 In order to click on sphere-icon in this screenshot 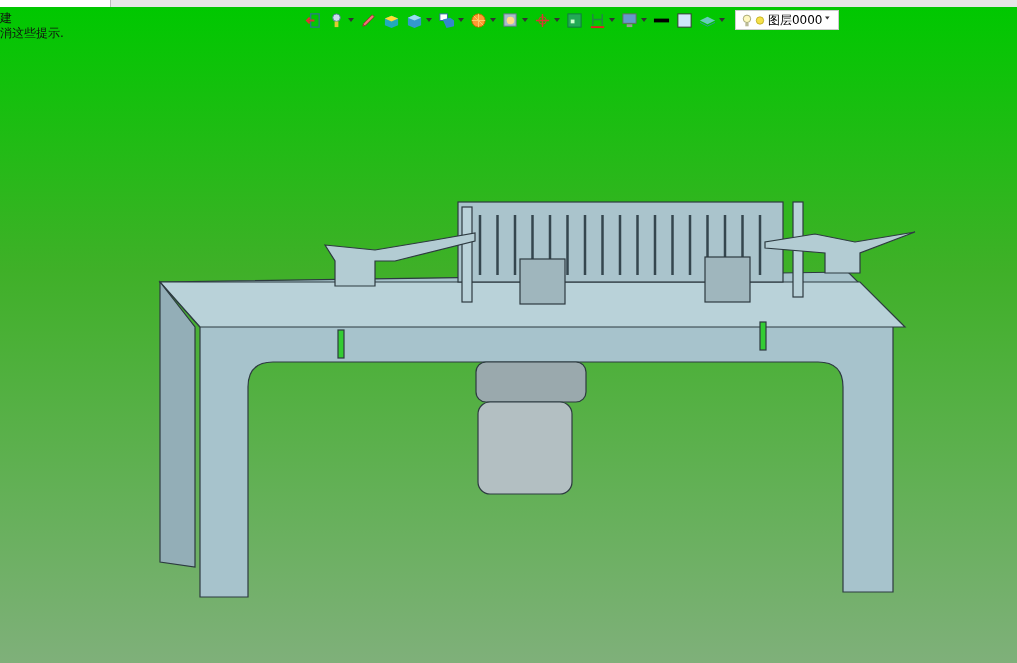, I will do `click(478, 20)`.